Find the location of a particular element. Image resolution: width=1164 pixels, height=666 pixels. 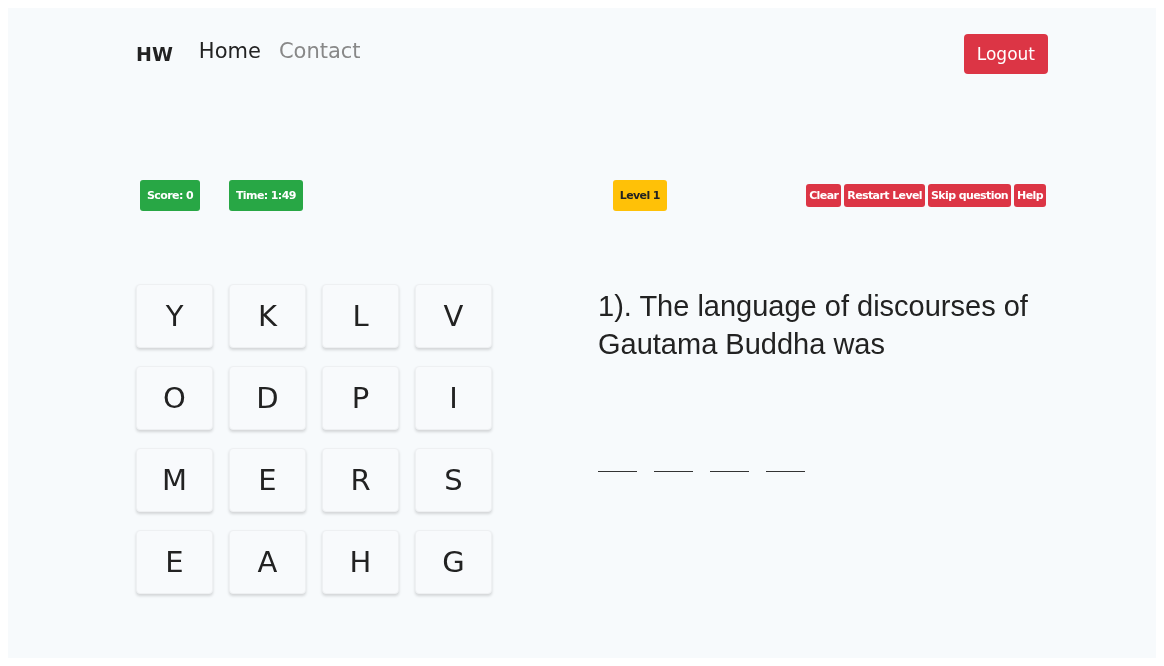

score-badge: Score: 0 is located at coordinates (170, 195).